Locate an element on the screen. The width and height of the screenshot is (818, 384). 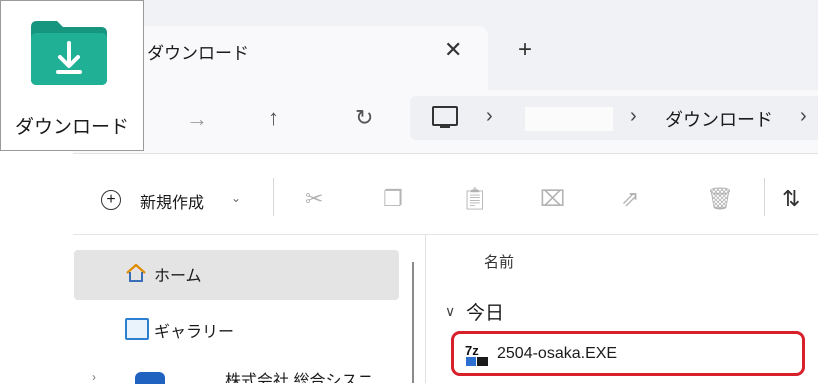
svg-text: 7z is located at coordinates (472, 350).